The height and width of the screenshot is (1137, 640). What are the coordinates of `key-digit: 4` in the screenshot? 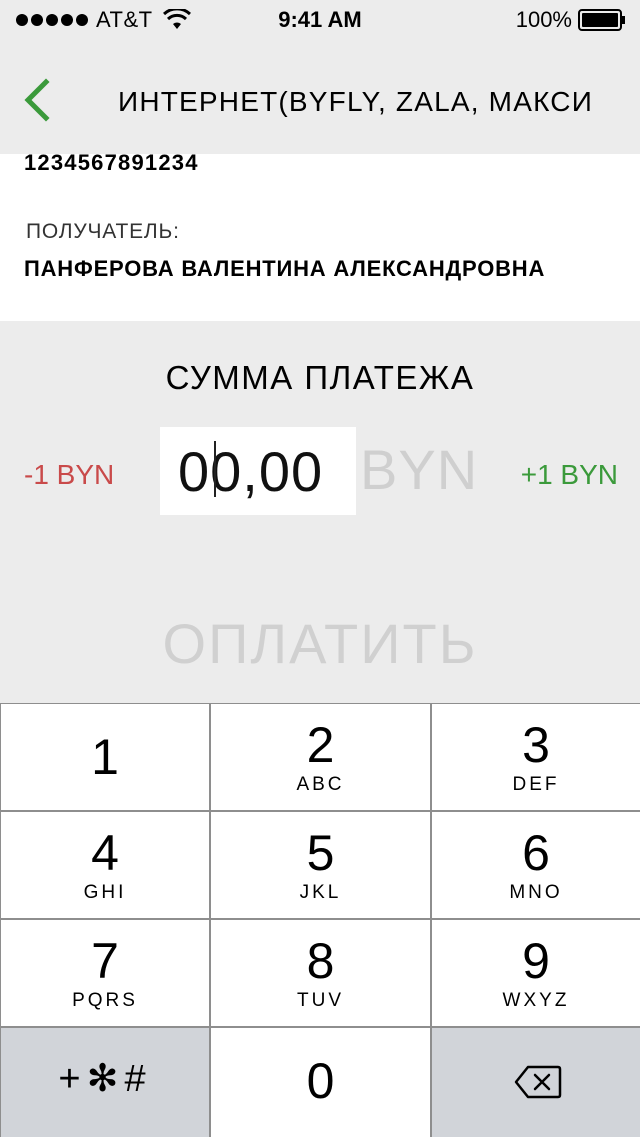 It's located at (105, 853).